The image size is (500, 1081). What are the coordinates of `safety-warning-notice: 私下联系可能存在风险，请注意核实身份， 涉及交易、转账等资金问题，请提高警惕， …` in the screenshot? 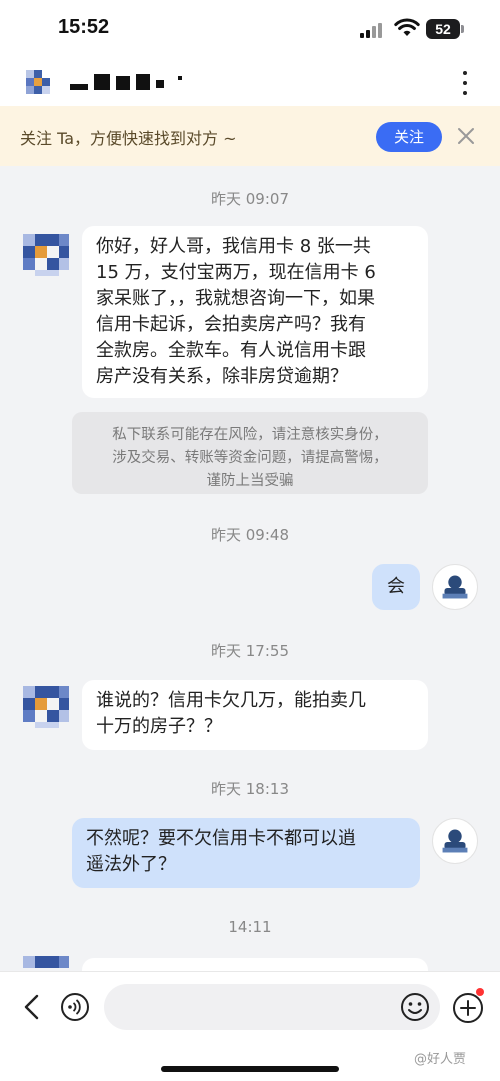 It's located at (250, 453).